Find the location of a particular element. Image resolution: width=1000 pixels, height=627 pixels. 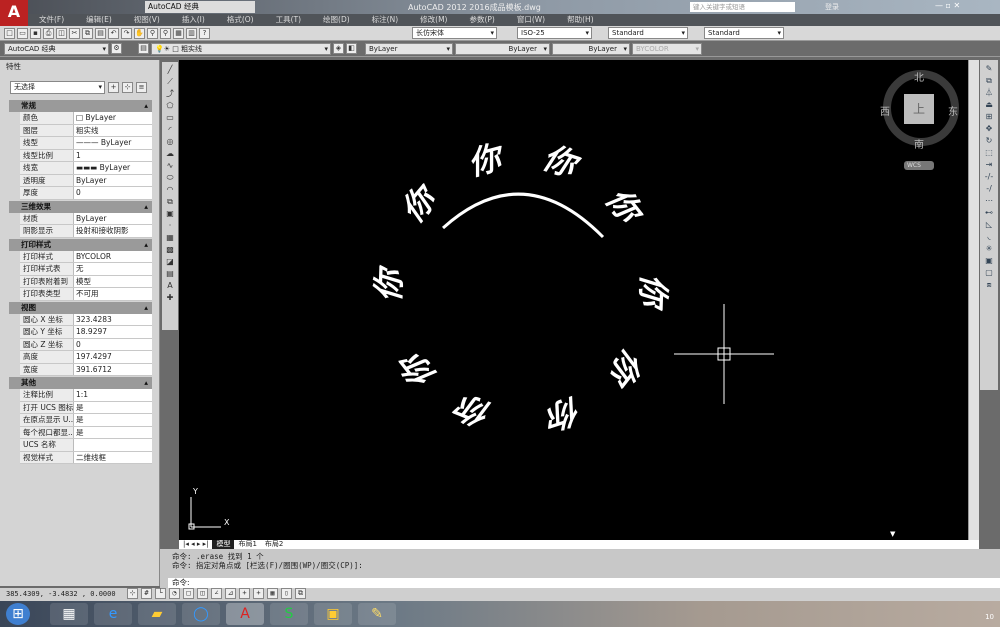

circle-icon: ◎ is located at coordinates (170, 142).